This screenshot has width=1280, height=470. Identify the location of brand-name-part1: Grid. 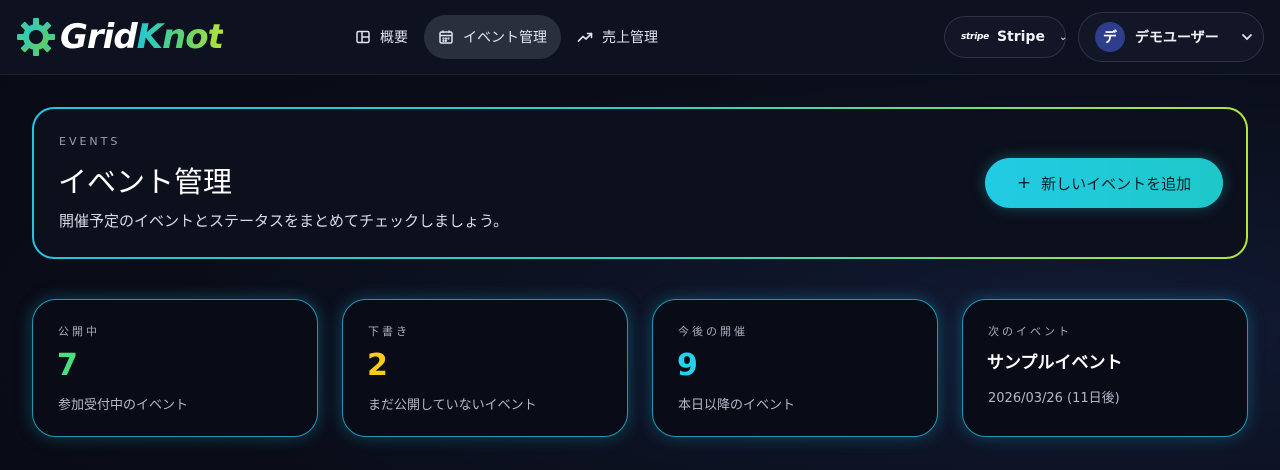
(99, 37).